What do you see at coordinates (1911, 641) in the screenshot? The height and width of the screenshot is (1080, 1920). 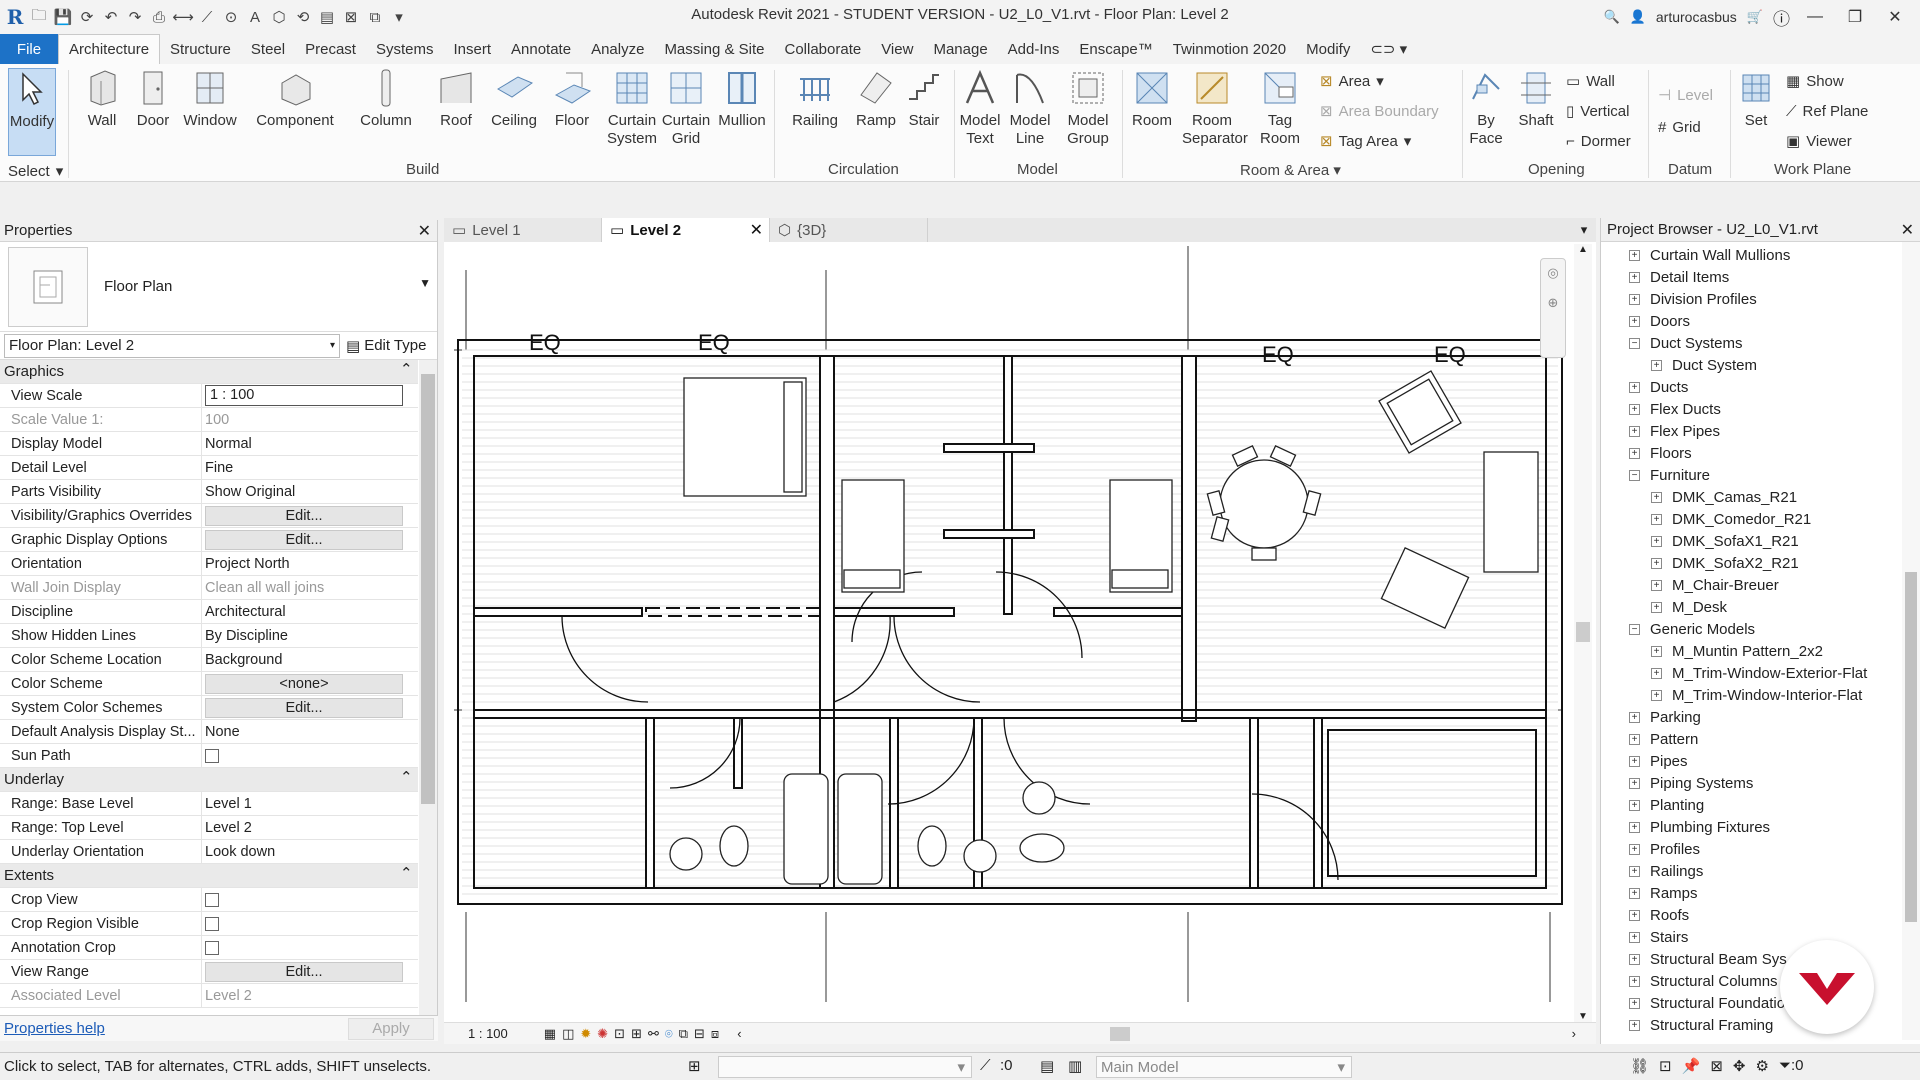 I see `browser-scrollbar` at bounding box center [1911, 641].